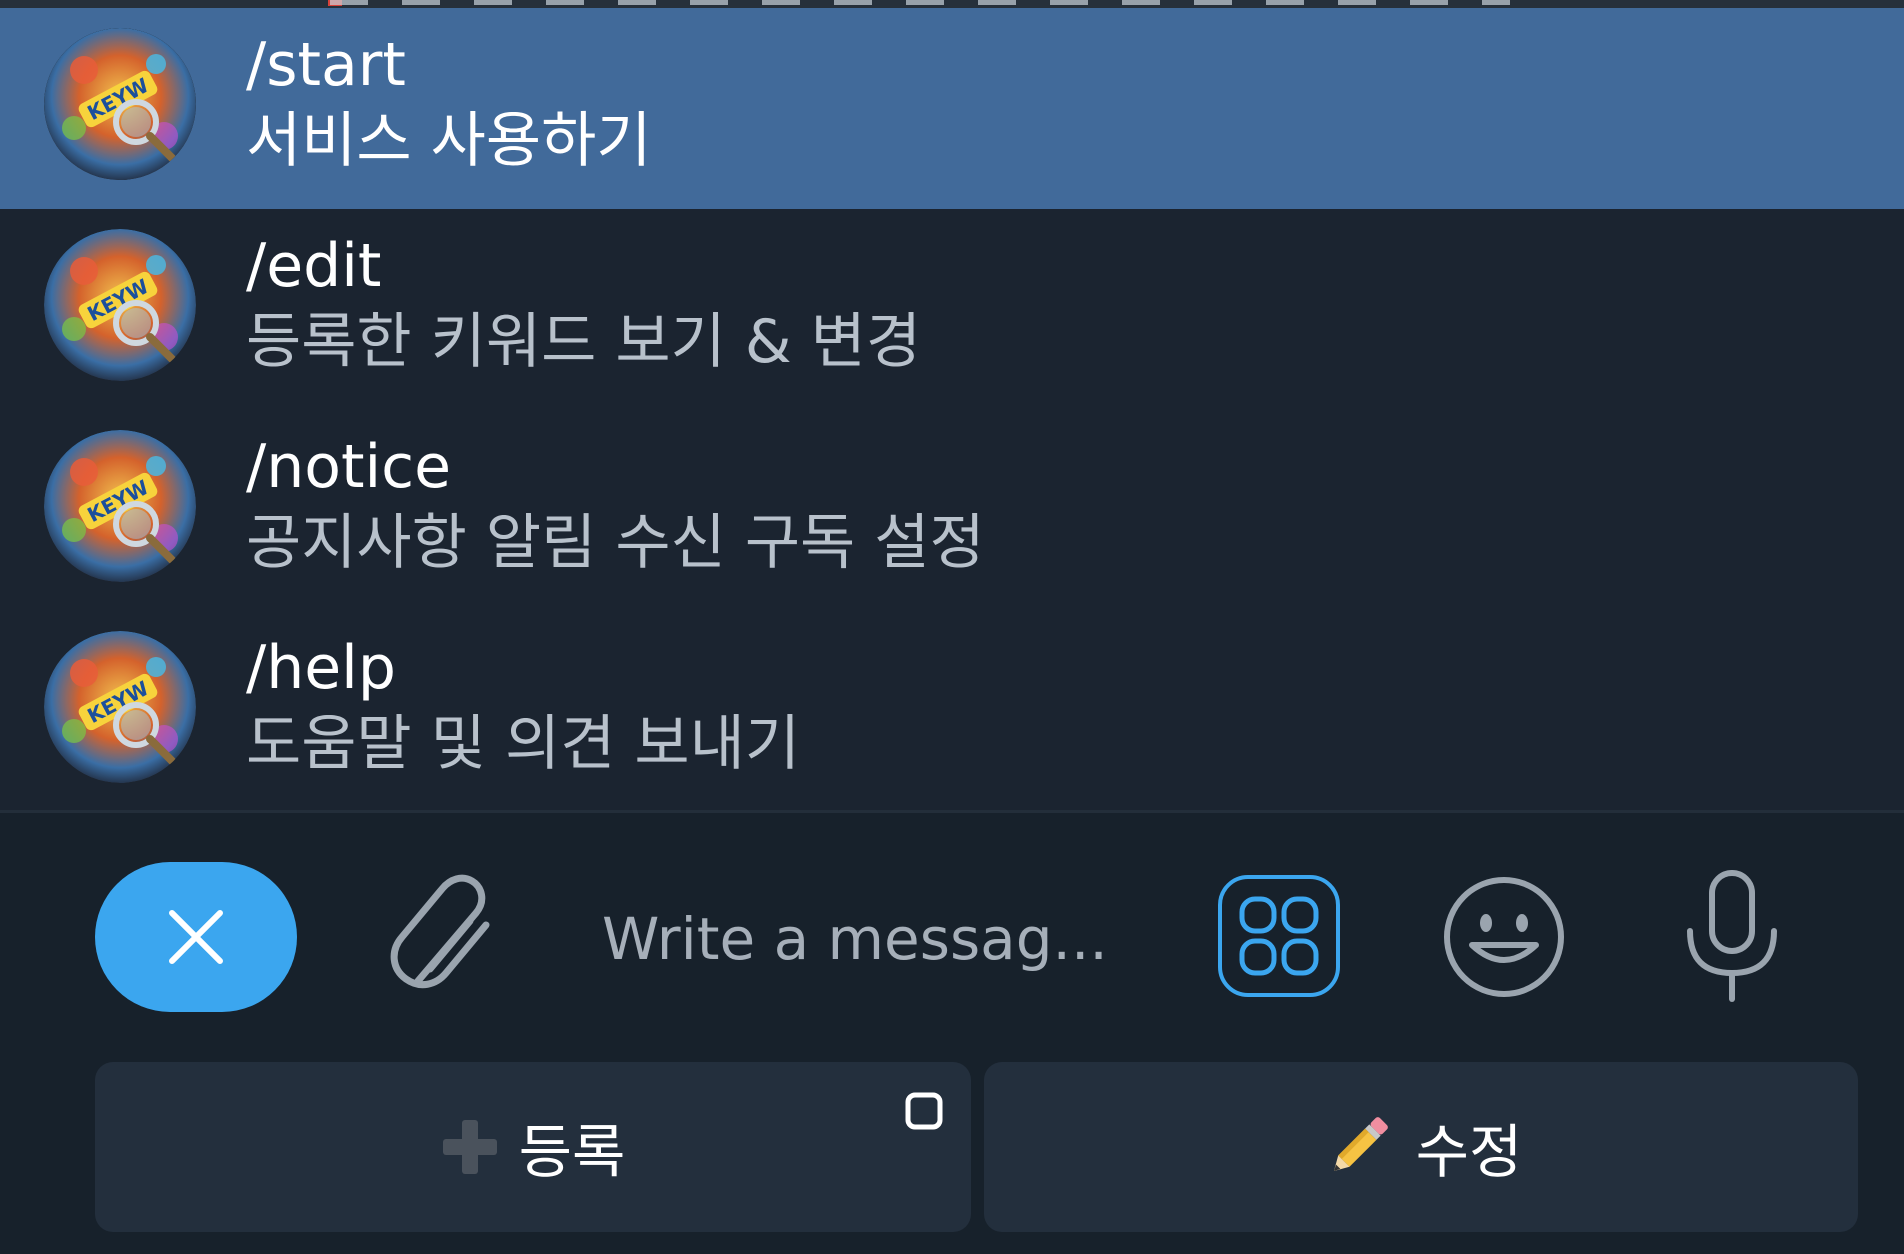  What do you see at coordinates (523, 744) in the screenshot?
I see `command-description: 도움말 및 의견 보내기` at bounding box center [523, 744].